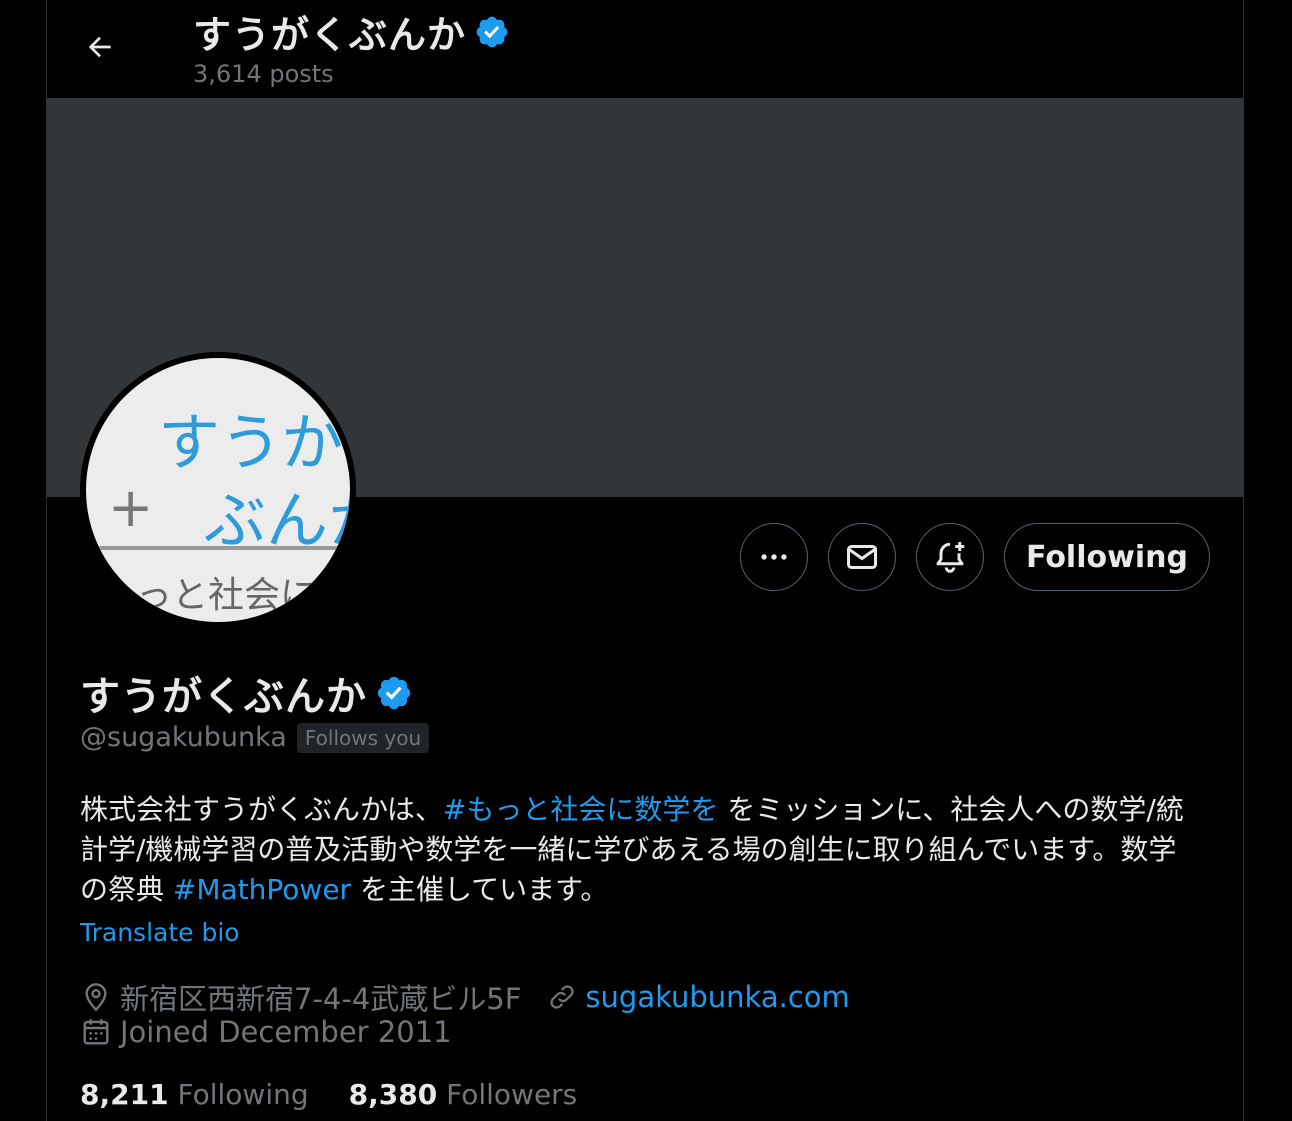  I want to click on joined-item: Joined December 2011, so click(266, 1032).